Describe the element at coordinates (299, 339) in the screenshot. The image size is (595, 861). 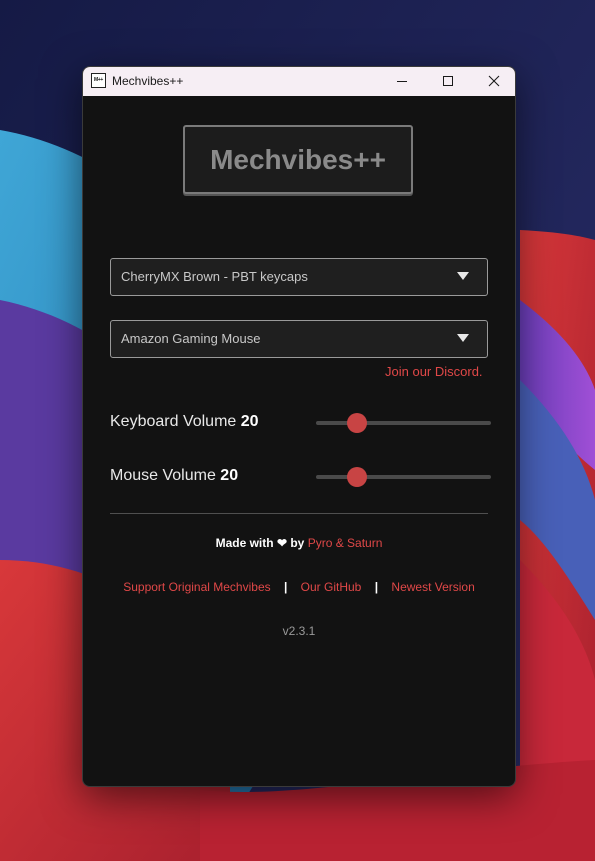
I see `mouse-sound-select: Amazon Gaming Mouse` at that location.